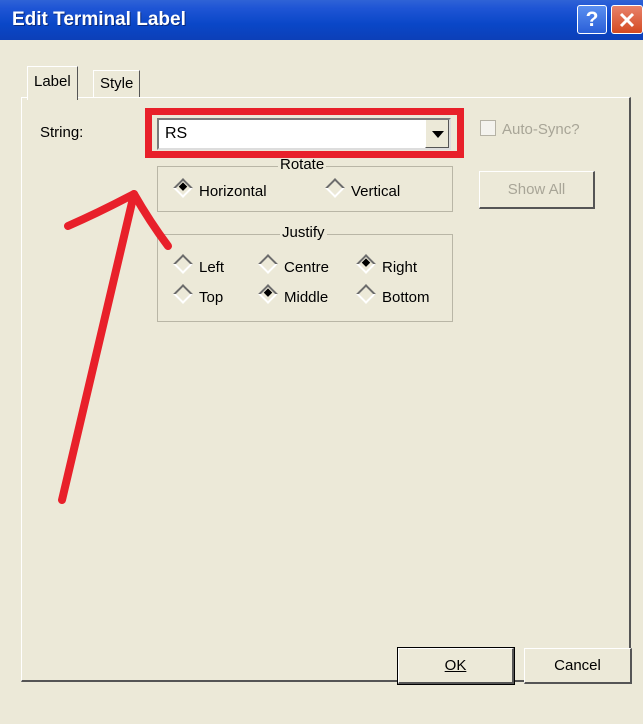 This screenshot has width=643, height=724. What do you see at coordinates (176, 134) in the screenshot?
I see `string-value: RS` at bounding box center [176, 134].